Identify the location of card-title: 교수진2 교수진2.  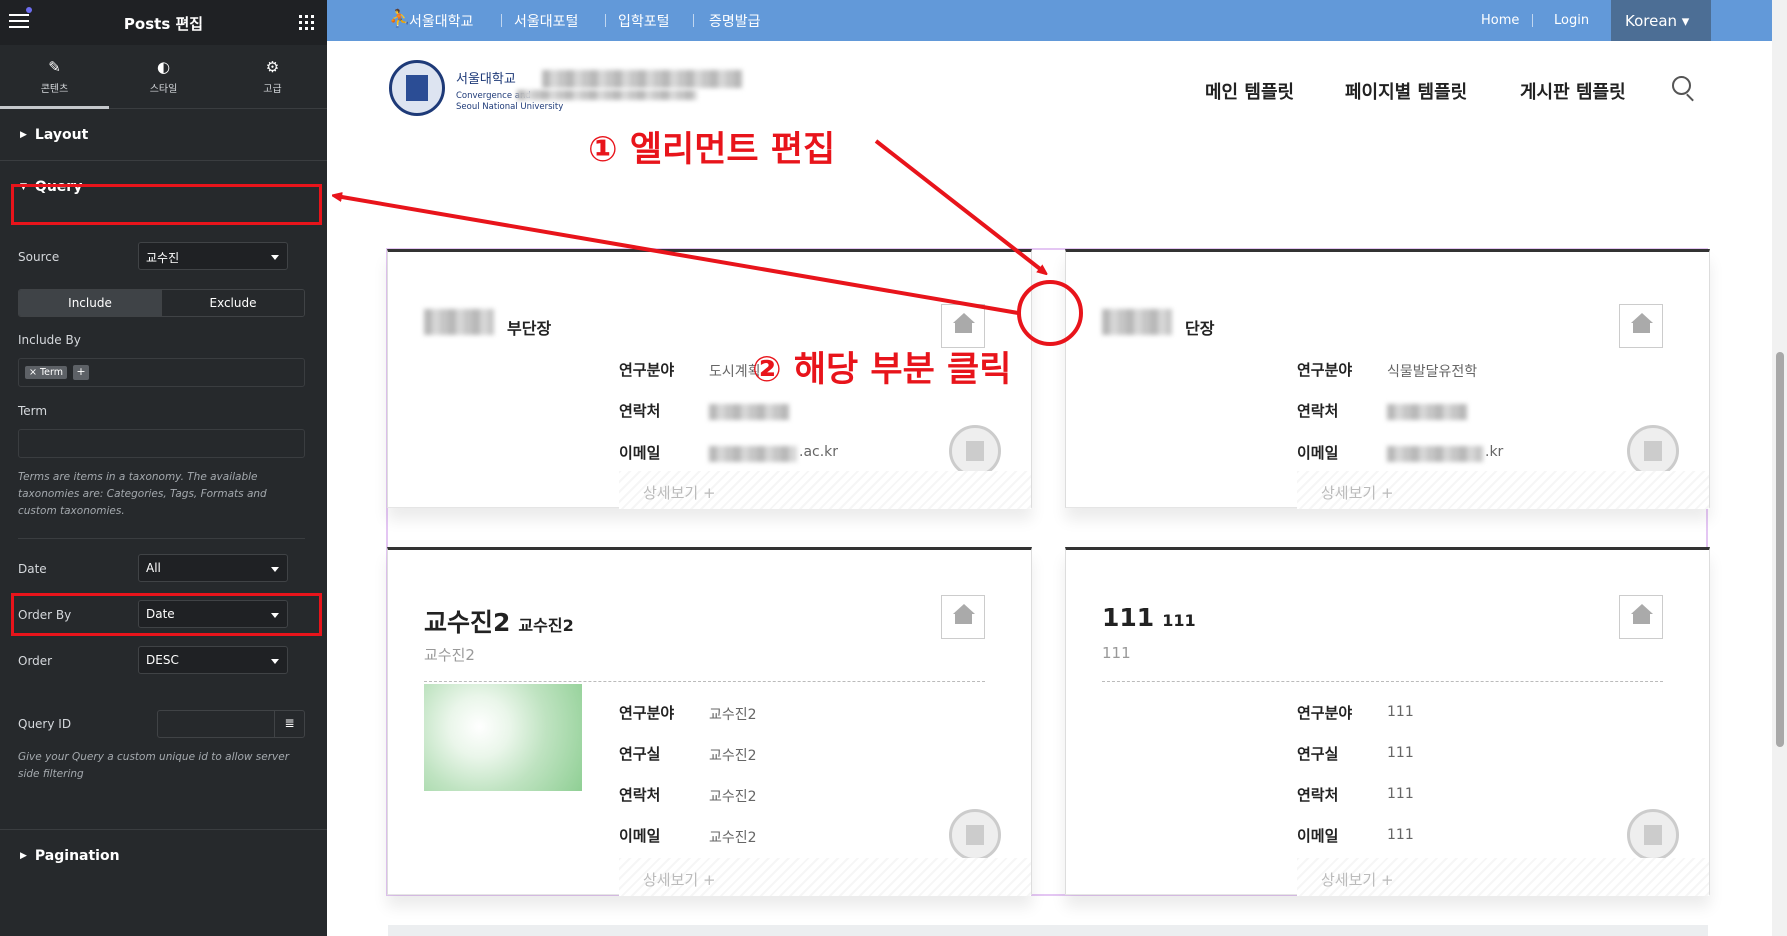
(499, 622).